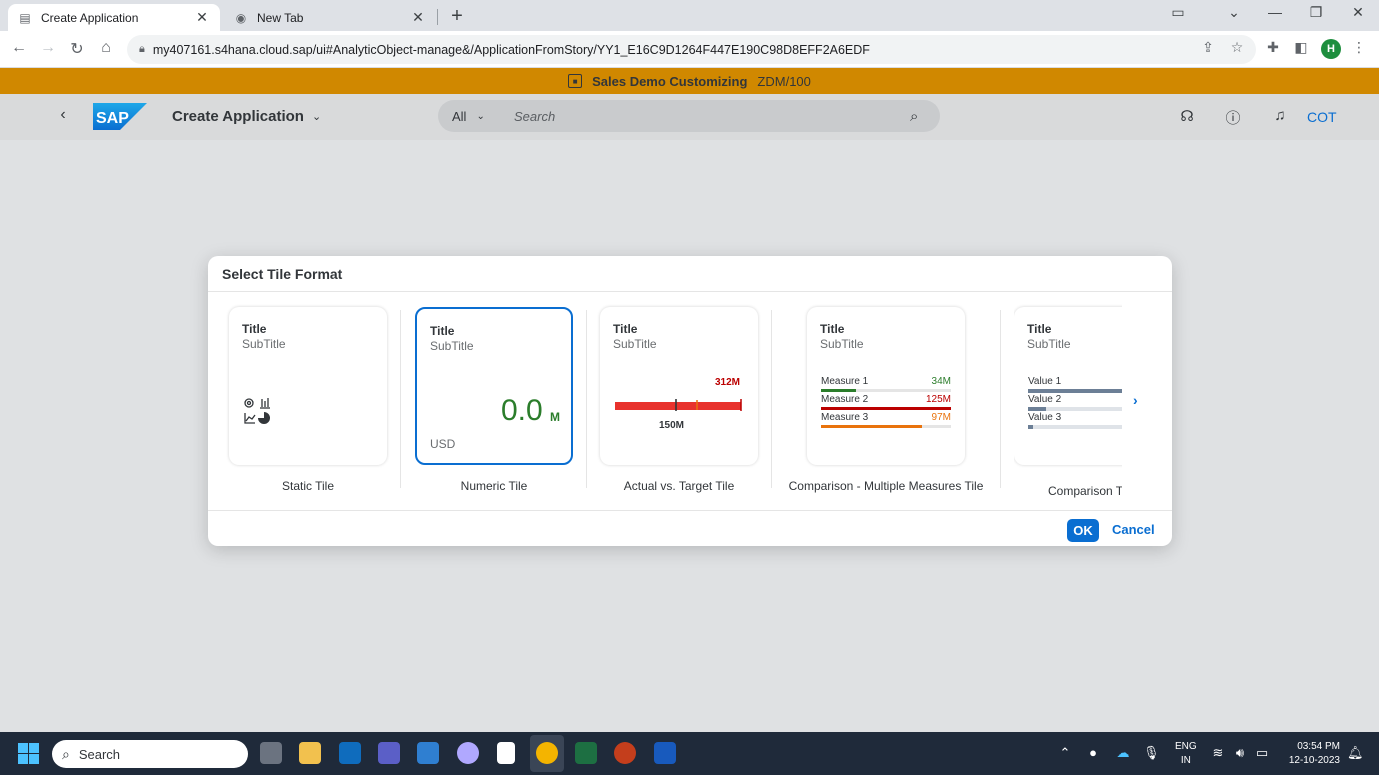  What do you see at coordinates (575, 81) in the screenshot?
I see `system-icon: ■` at bounding box center [575, 81].